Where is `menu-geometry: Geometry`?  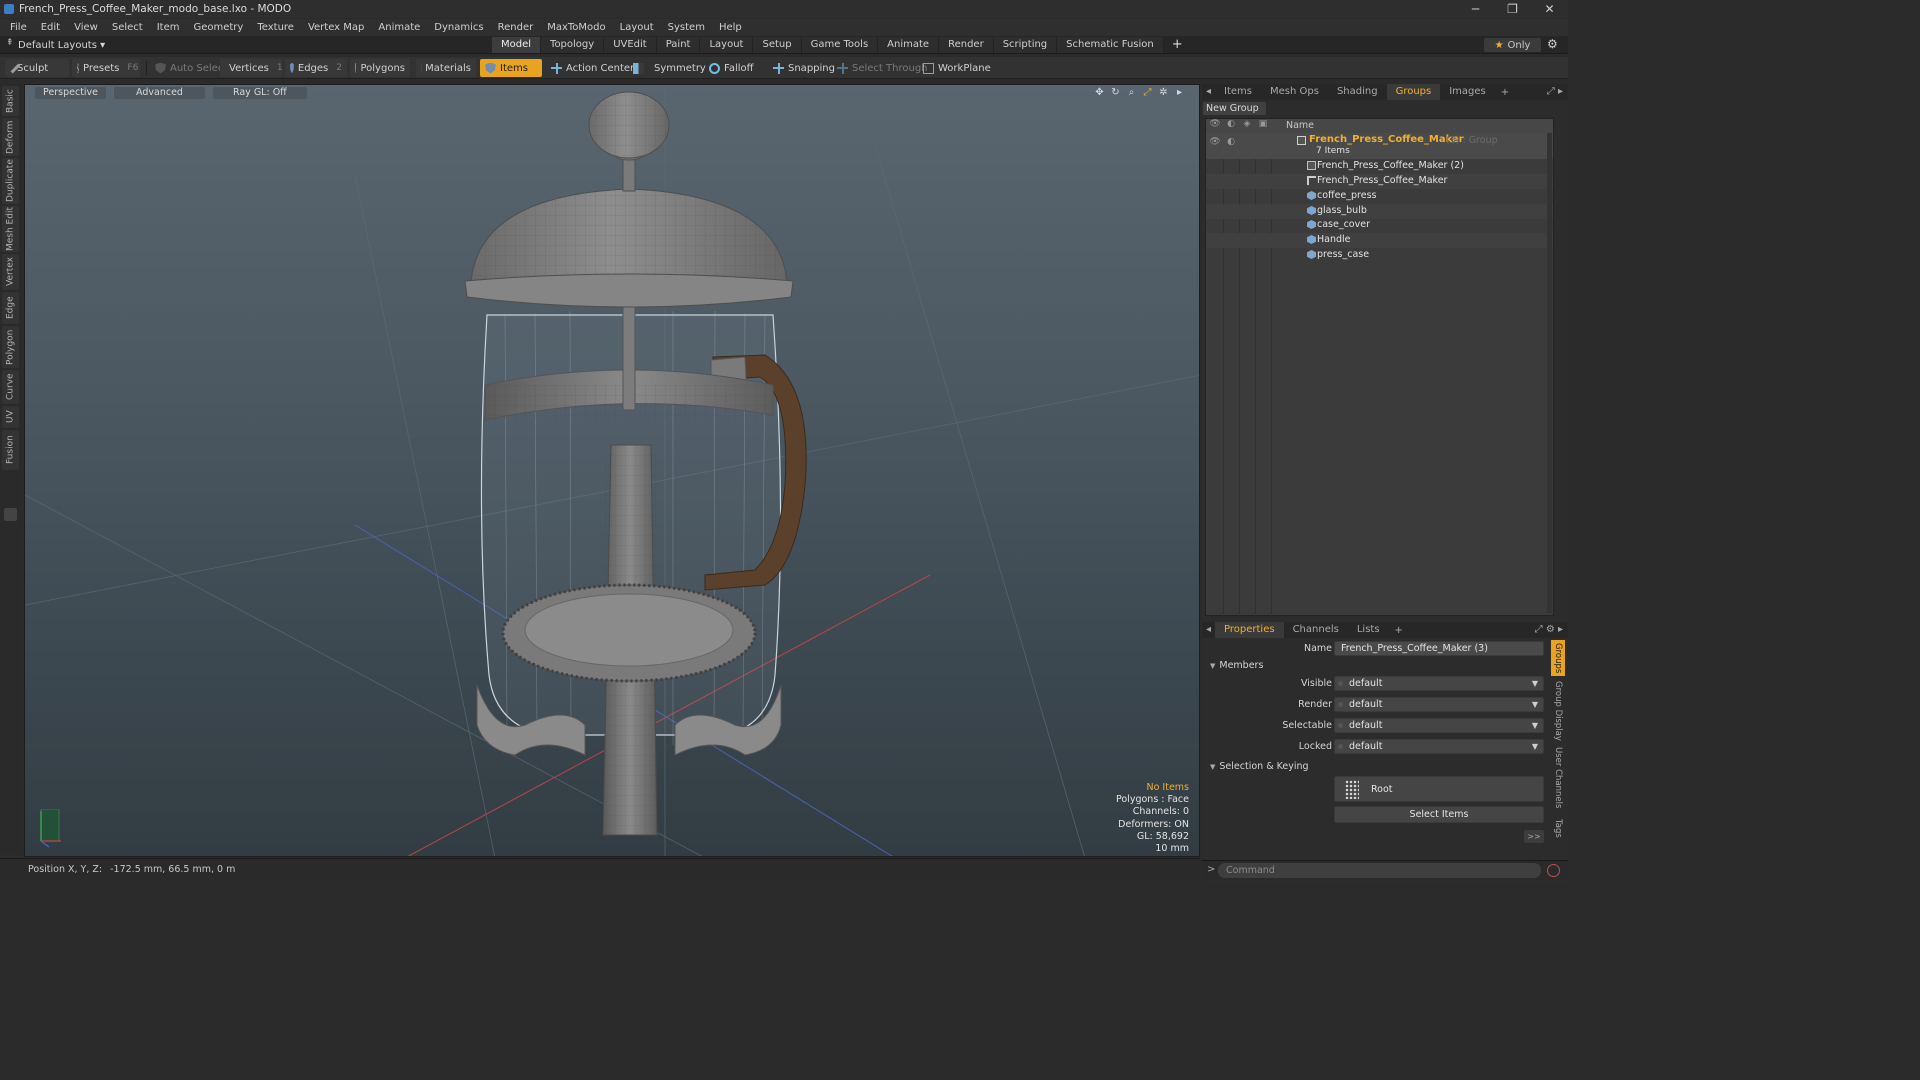 menu-geometry: Geometry is located at coordinates (218, 27).